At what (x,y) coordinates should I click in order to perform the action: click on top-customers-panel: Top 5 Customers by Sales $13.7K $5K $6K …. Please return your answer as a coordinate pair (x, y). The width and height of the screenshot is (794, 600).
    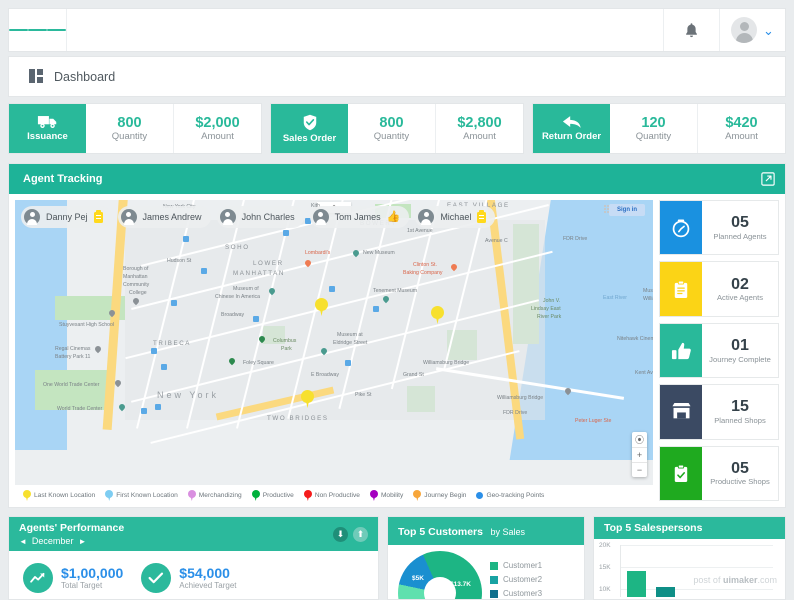
    Looking at the image, I should click on (486, 558).